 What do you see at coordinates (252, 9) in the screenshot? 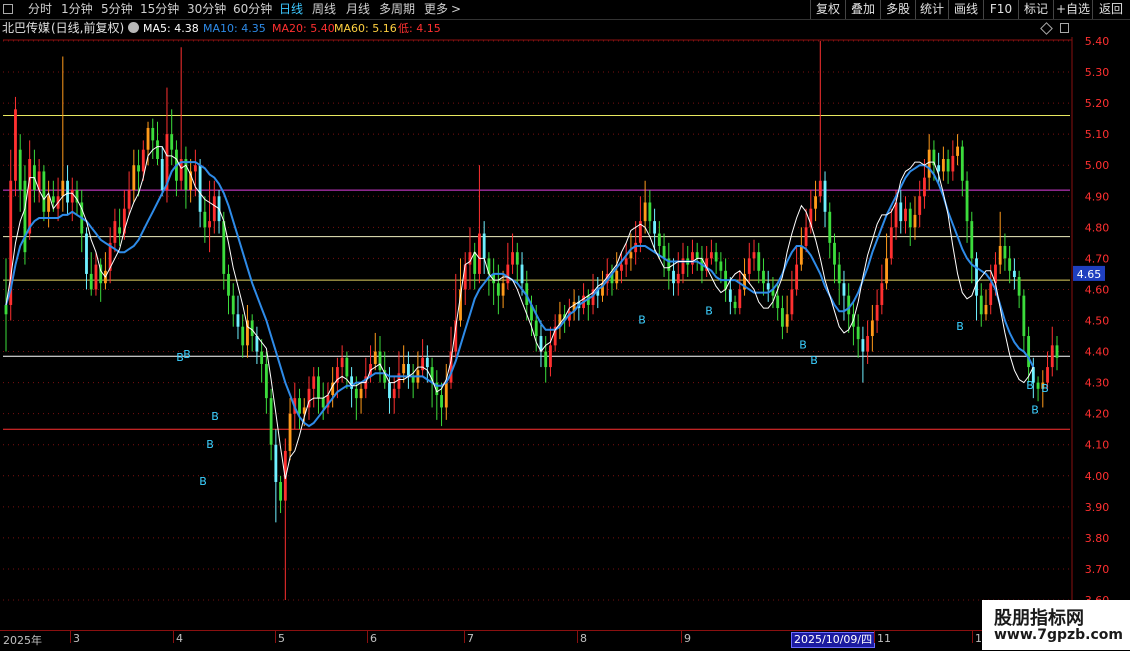
I see `tab-60min: 60分钟` at bounding box center [252, 9].